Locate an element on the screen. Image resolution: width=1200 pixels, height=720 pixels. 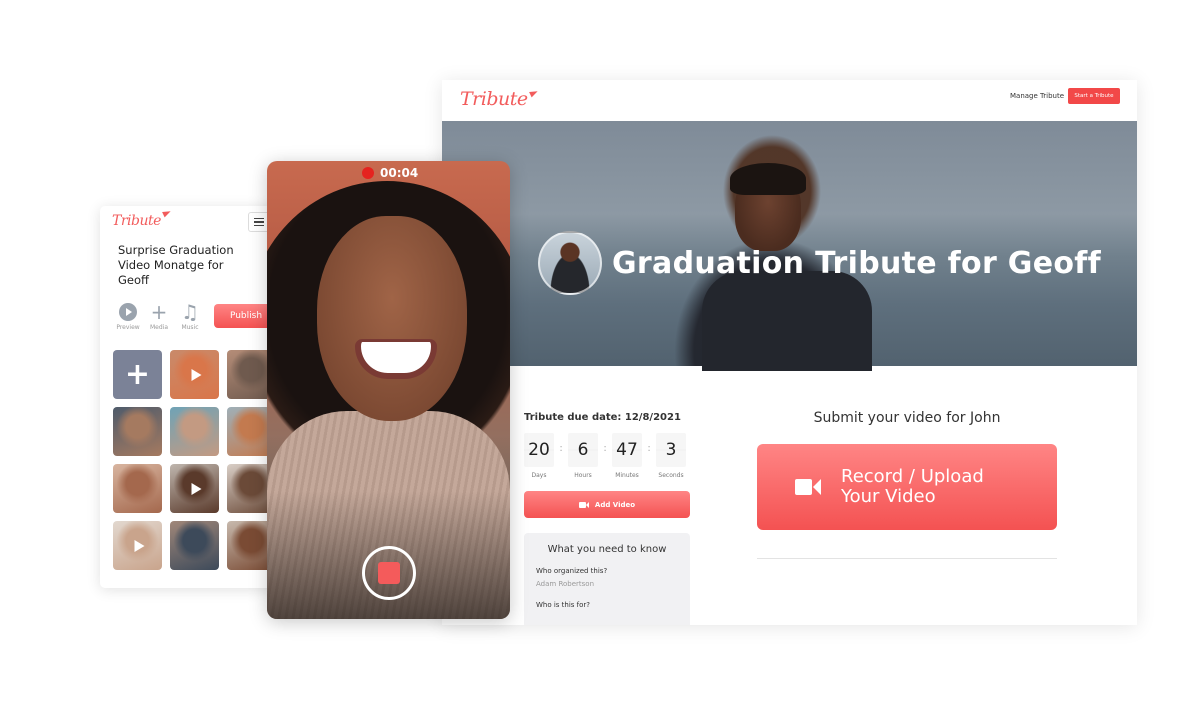
play-circle-icon is located at coordinates (128, 312).